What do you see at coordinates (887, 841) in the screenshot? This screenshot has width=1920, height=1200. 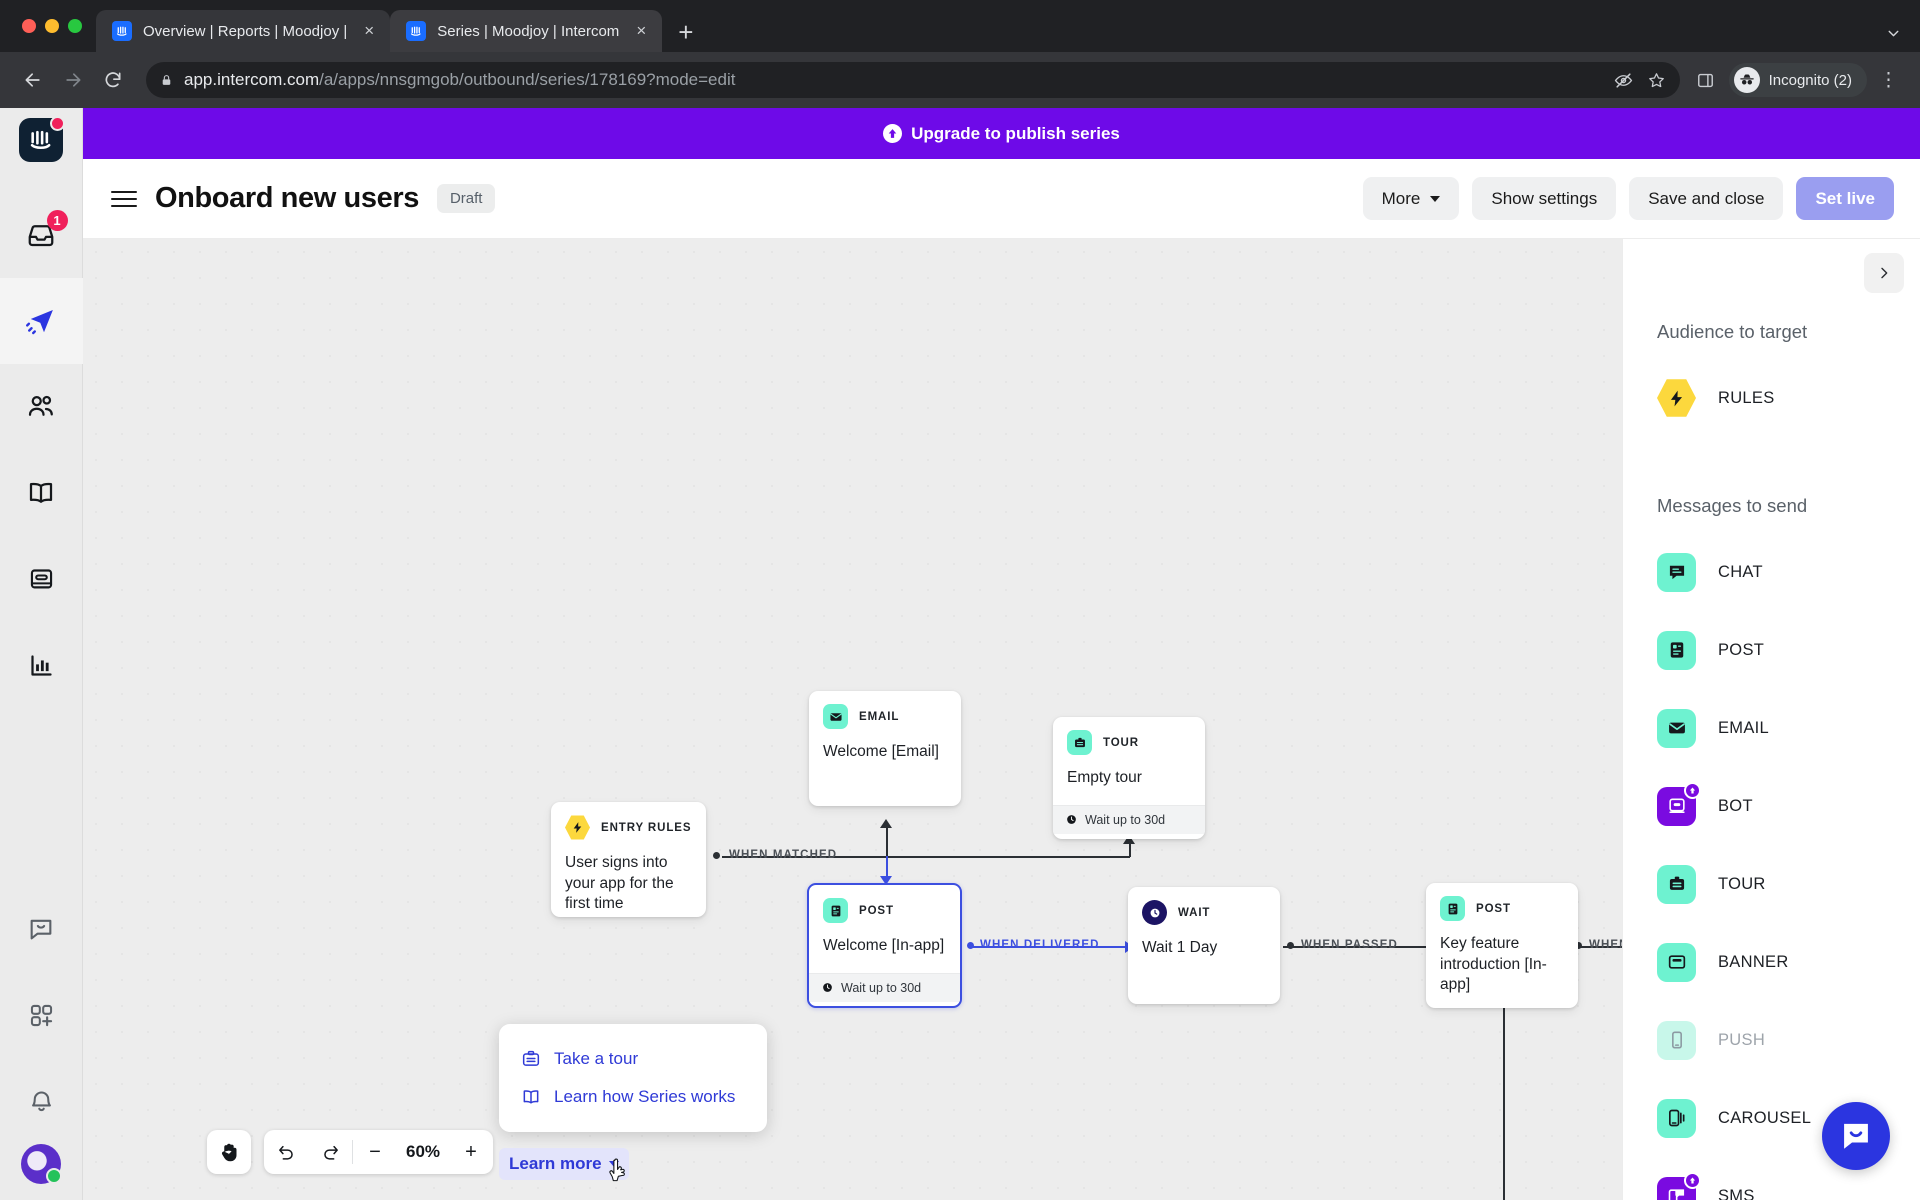 I see `edge-line-to-email` at bounding box center [887, 841].